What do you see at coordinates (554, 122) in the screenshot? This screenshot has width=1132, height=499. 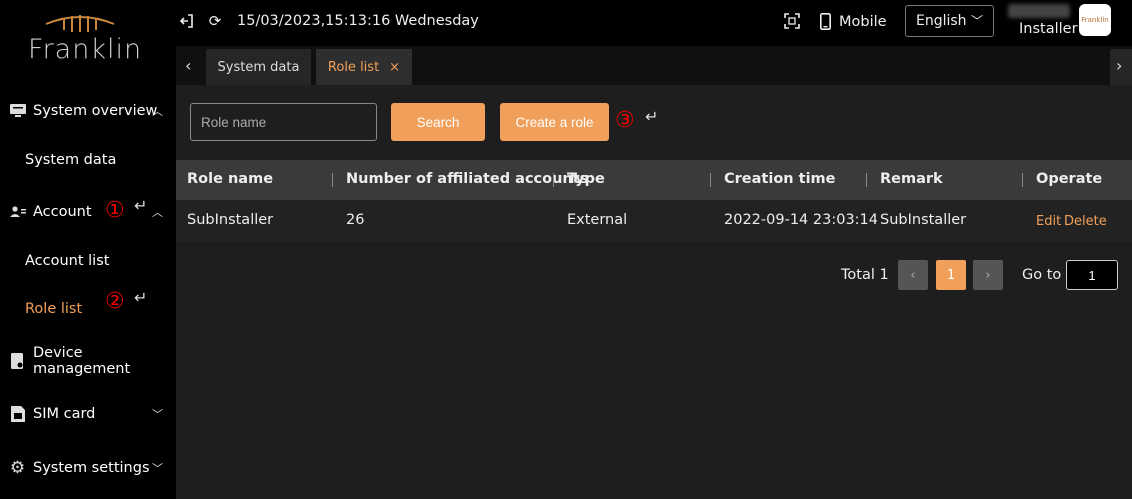 I see `create-role-button: Create a role` at bounding box center [554, 122].